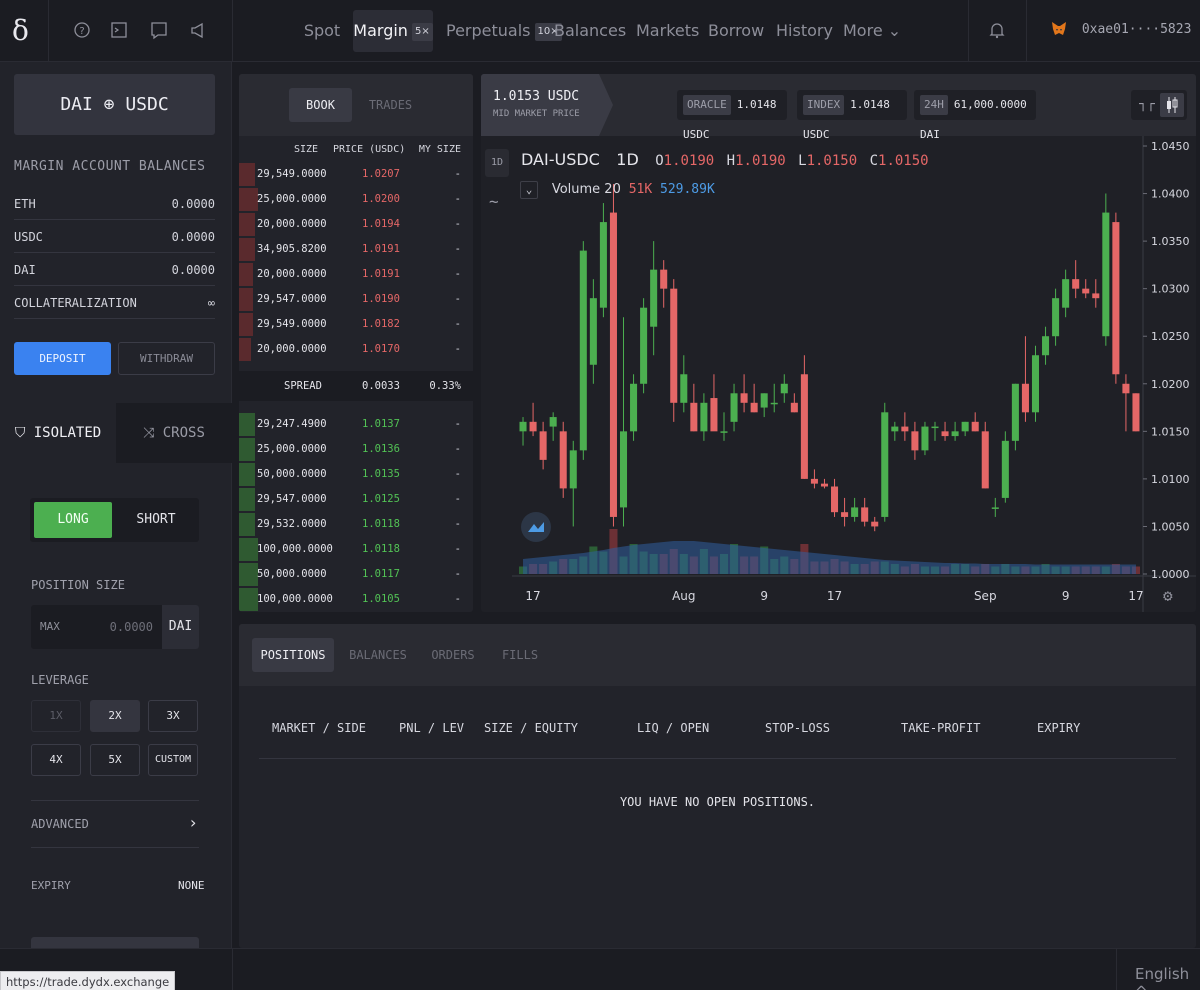 The width and height of the screenshot is (1200, 990). I want to click on dydx-logo: δ, so click(23, 31).